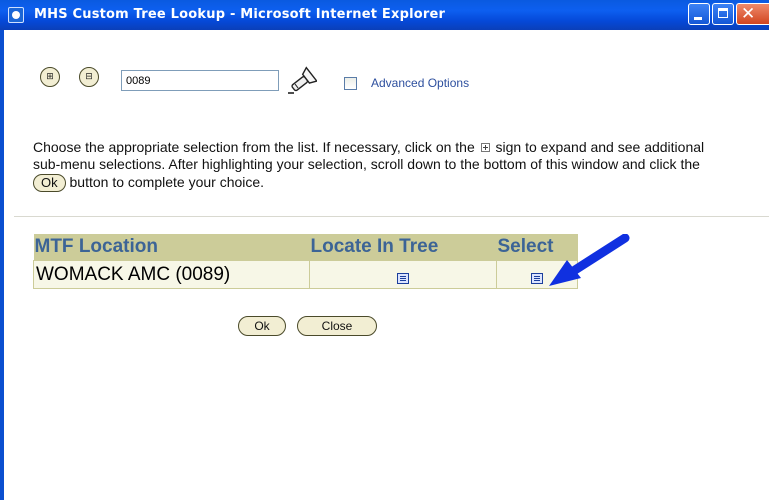 The width and height of the screenshot is (769, 500). I want to click on select-document-icon, so click(537, 278).